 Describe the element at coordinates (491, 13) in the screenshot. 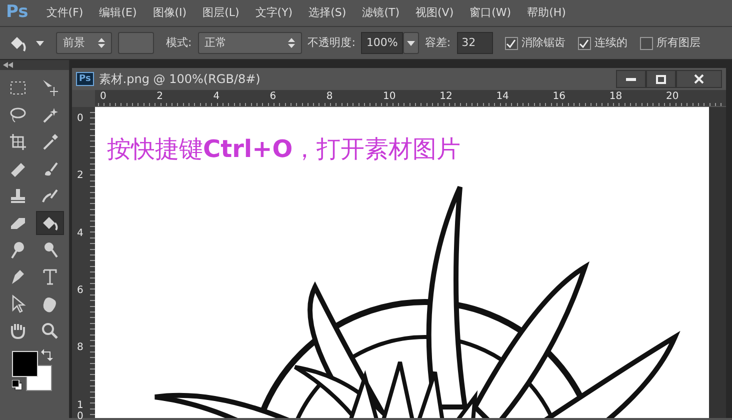

I see `menu-item: 窗口(W)` at that location.